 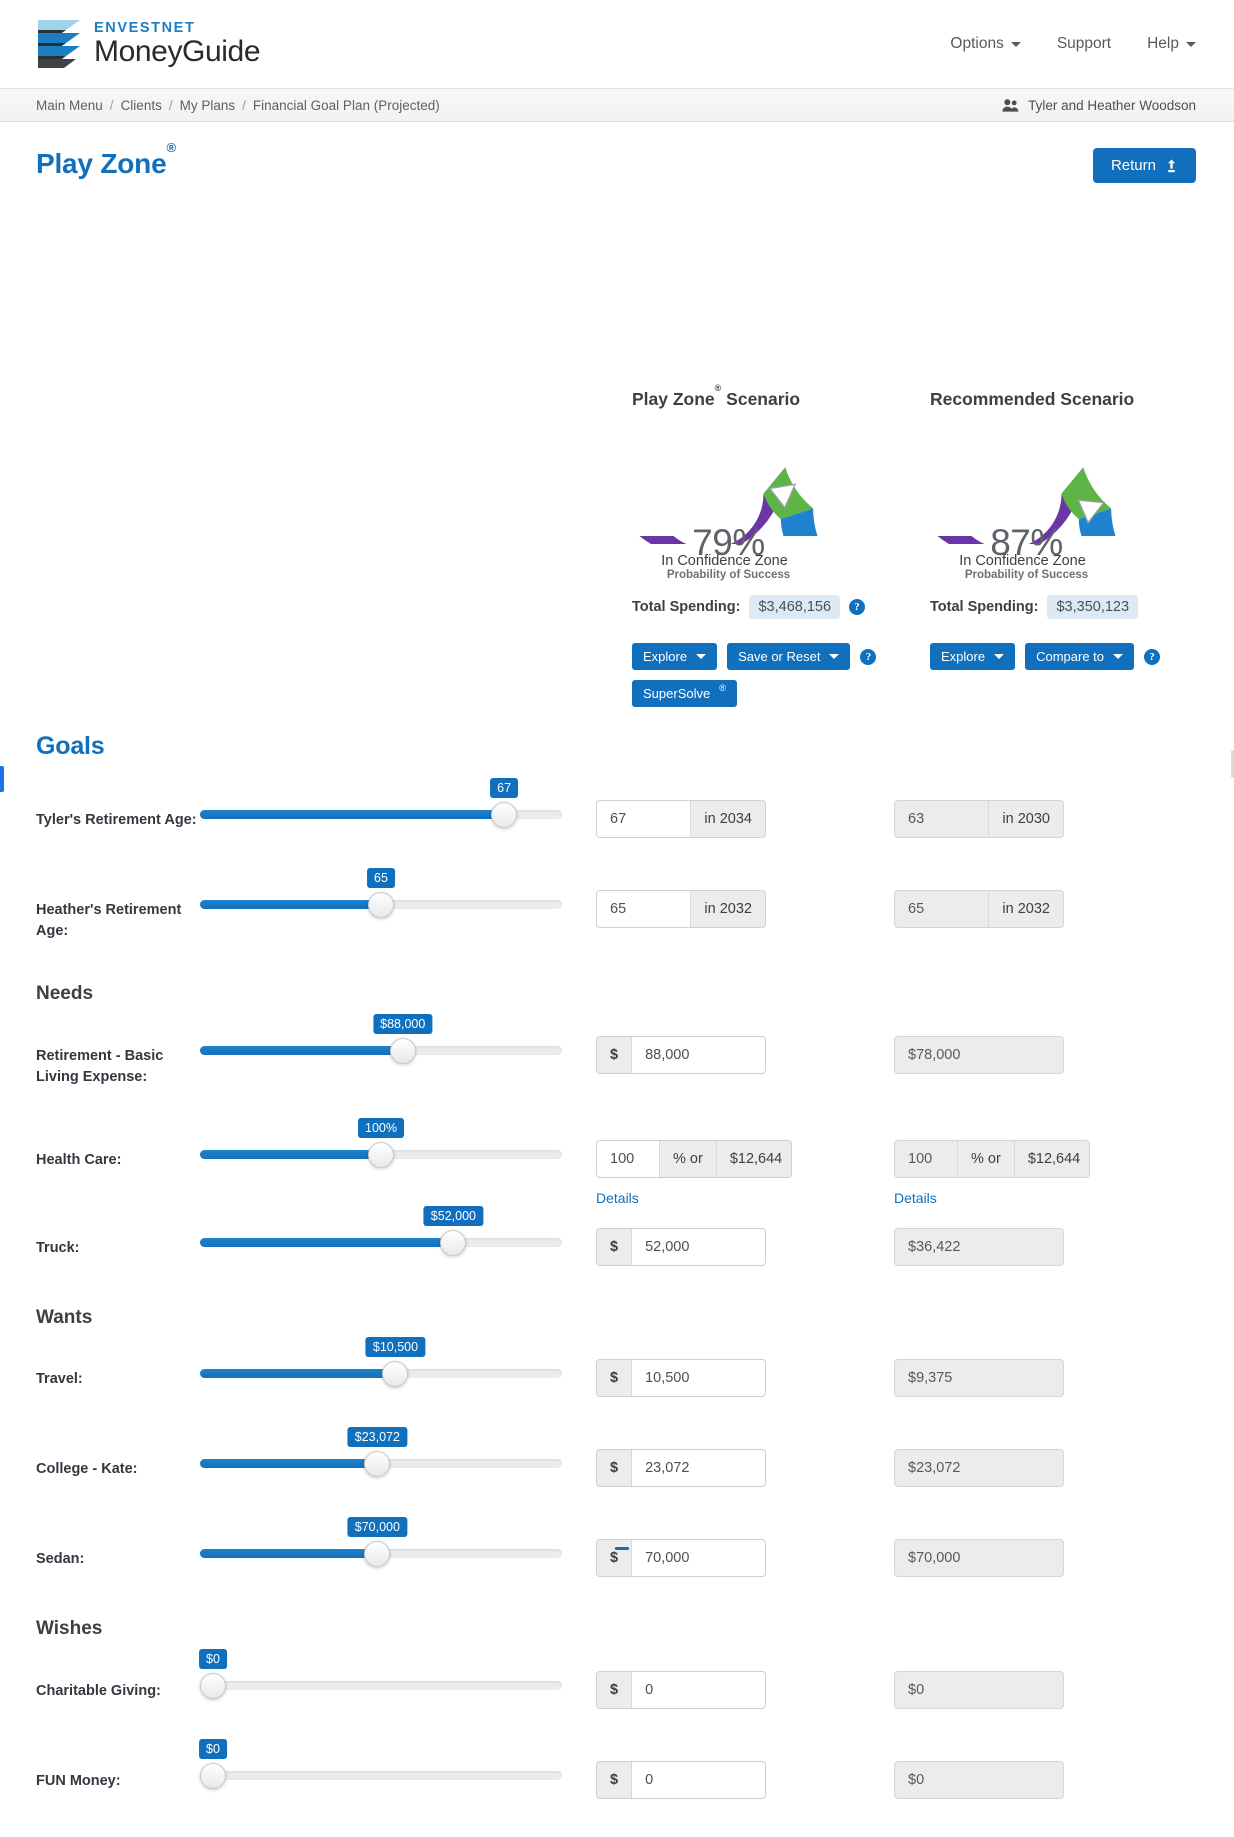 I want to click on goal-slider: $23,072, so click(x=381, y=1456).